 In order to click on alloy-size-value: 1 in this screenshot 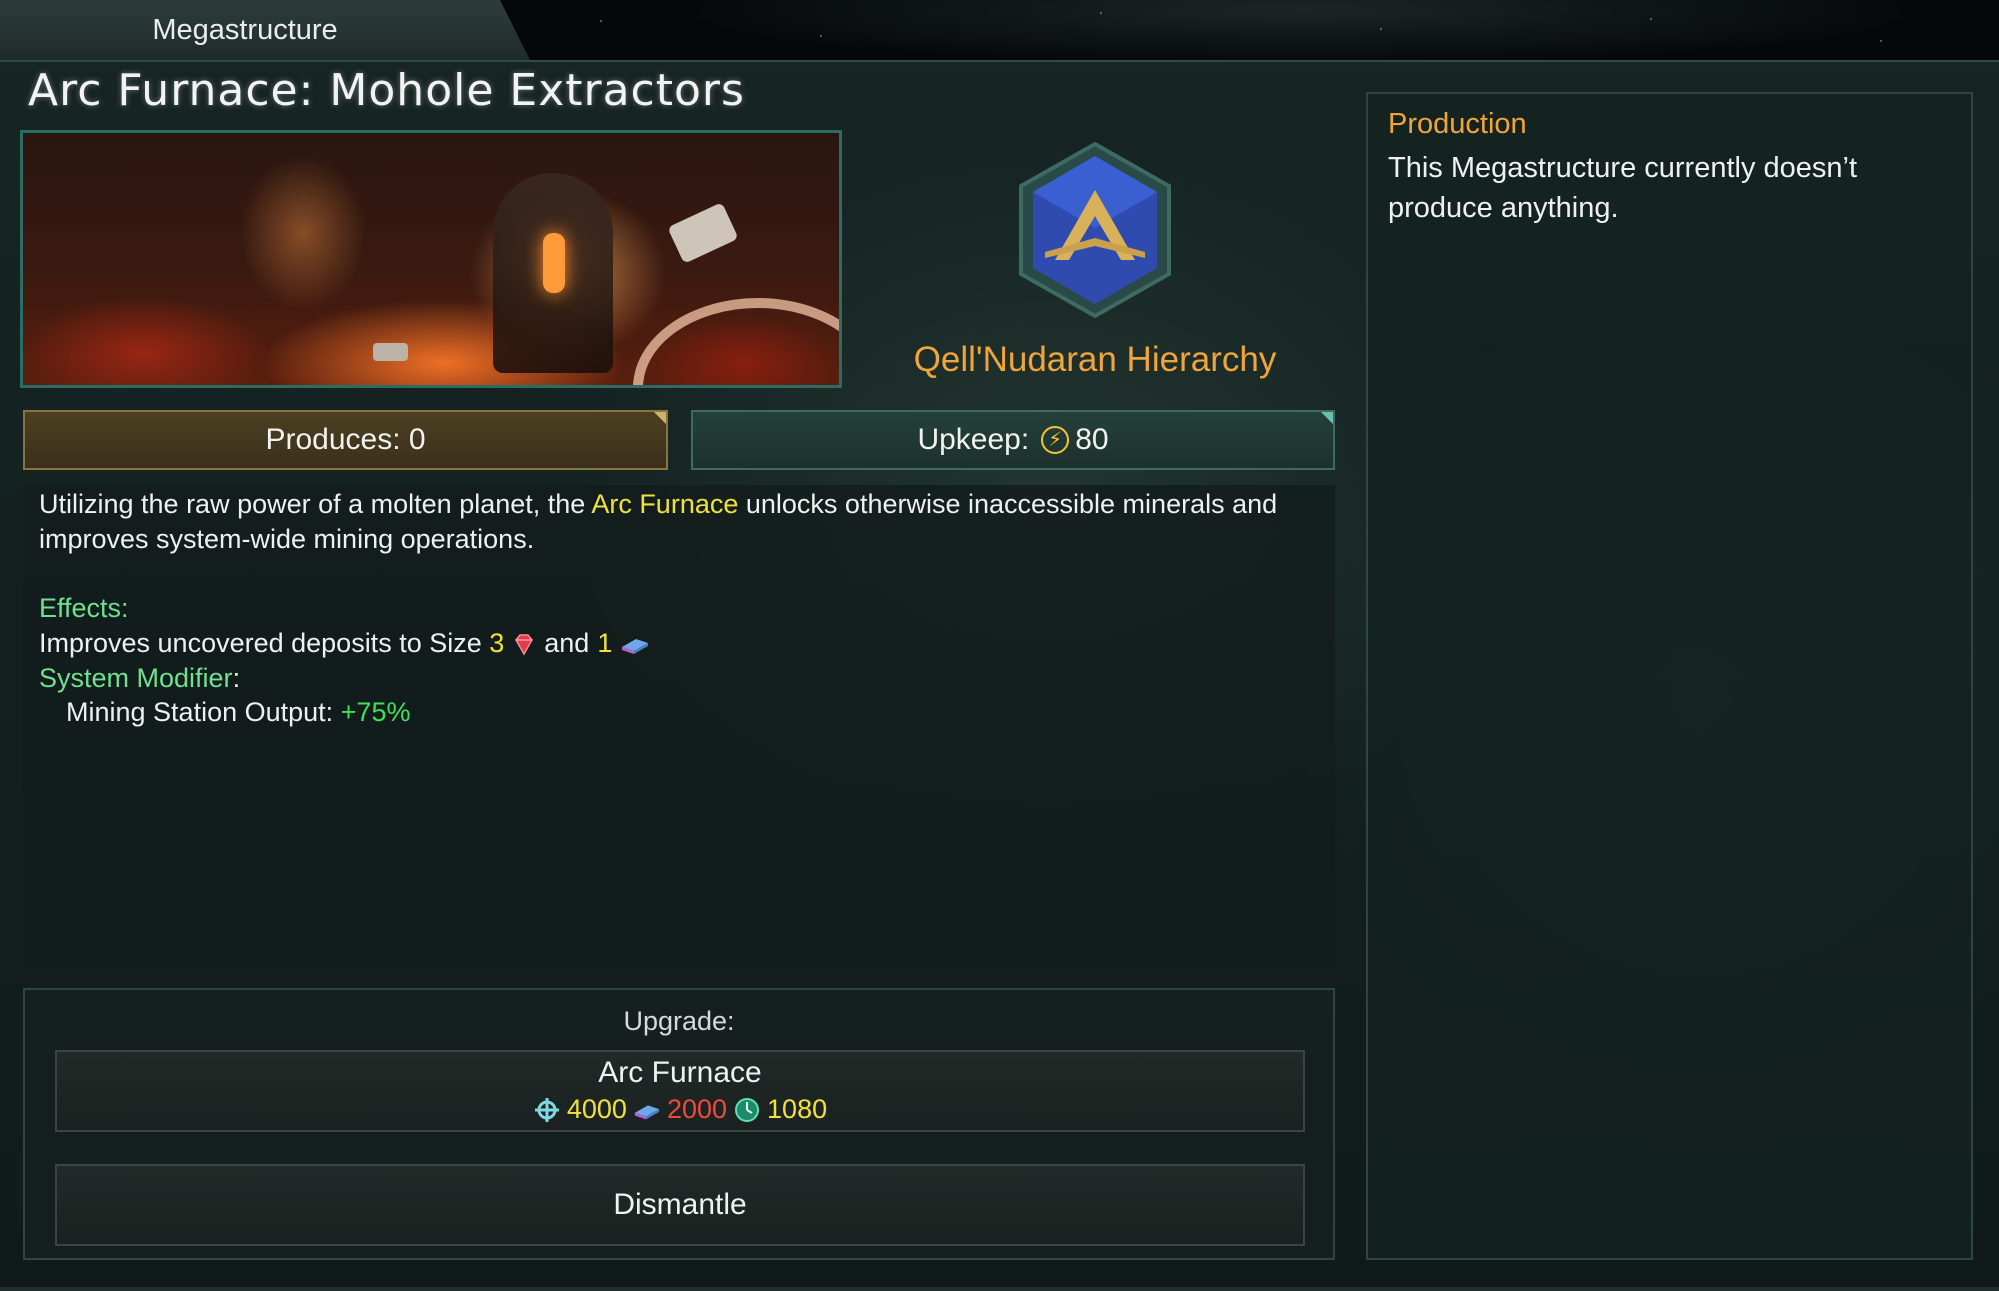, I will do `click(605, 643)`.